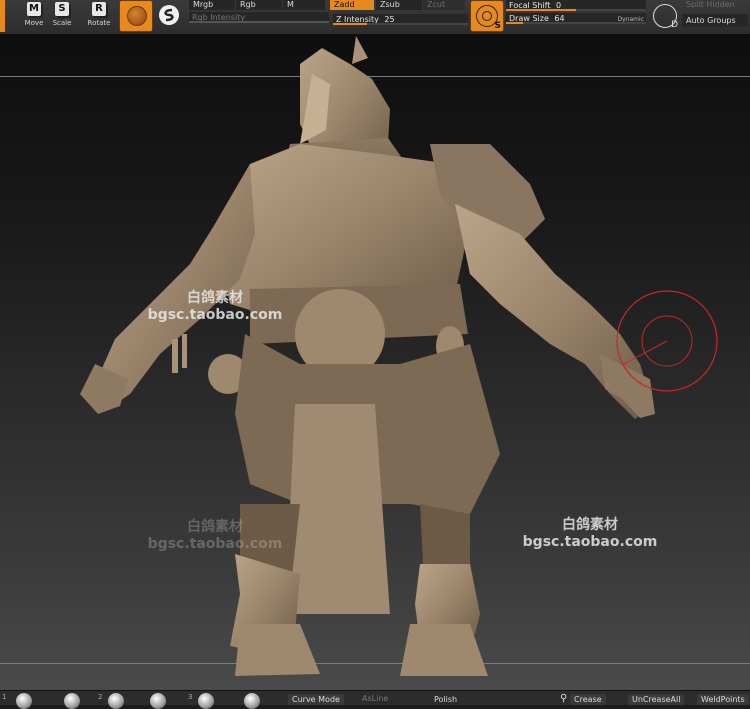 The image size is (750, 709). I want to click on polish-button: Polish, so click(445, 699).